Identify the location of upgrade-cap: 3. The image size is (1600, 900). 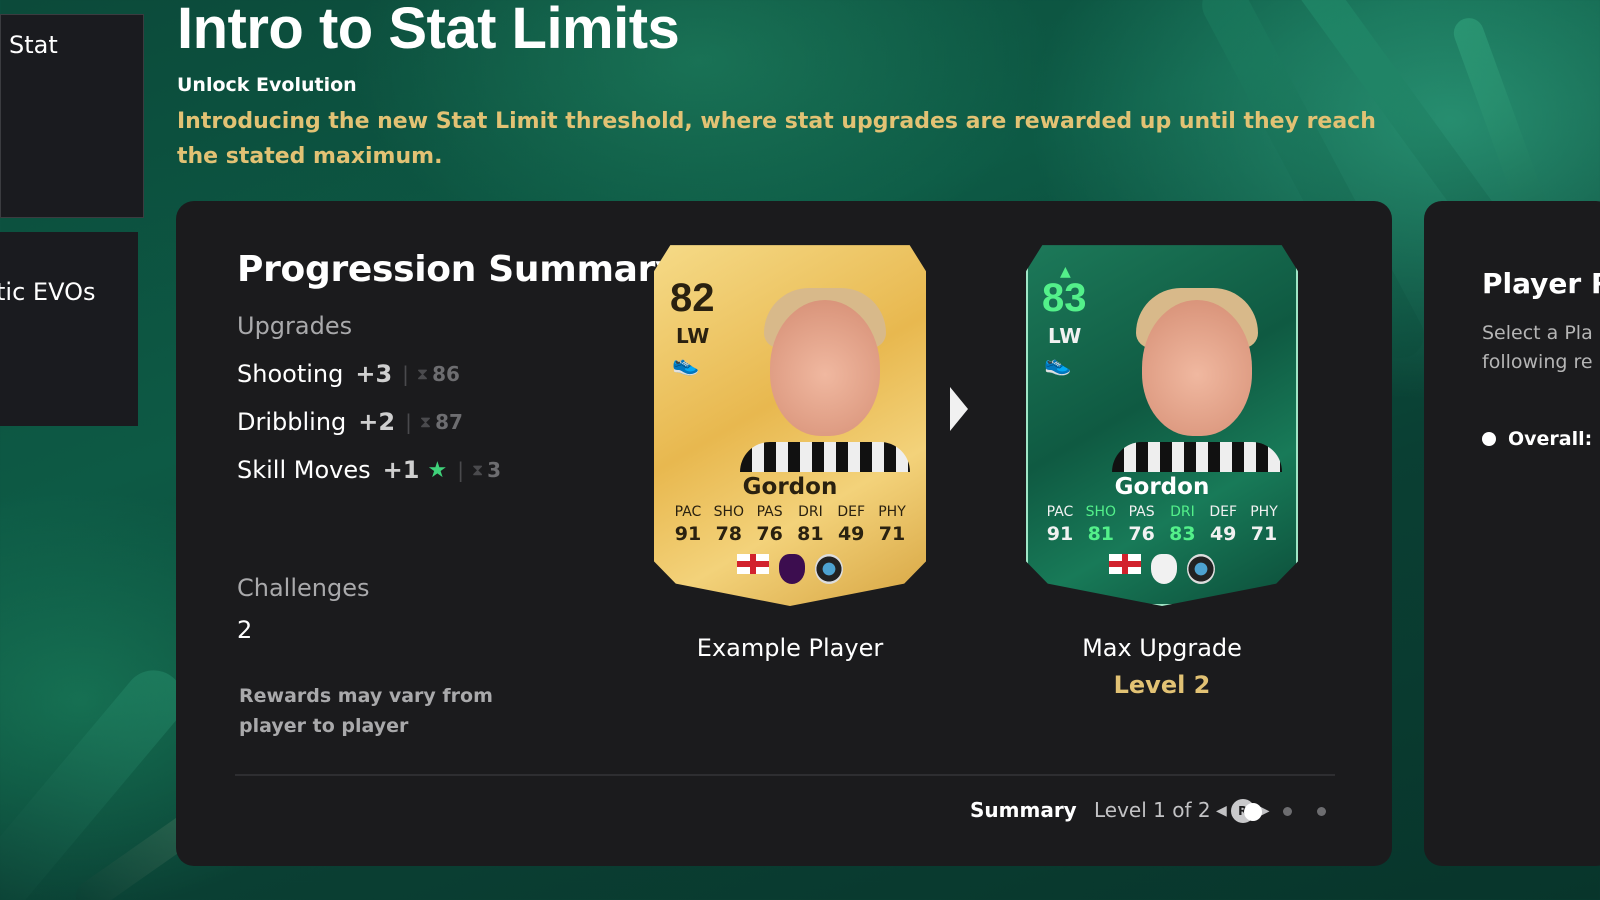
(494, 470).